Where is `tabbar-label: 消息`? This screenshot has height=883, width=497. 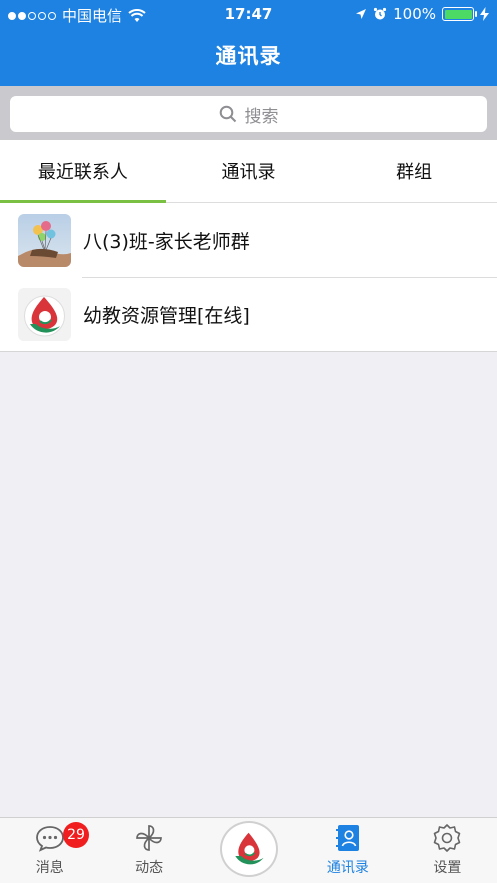 tabbar-label: 消息 is located at coordinates (49, 868).